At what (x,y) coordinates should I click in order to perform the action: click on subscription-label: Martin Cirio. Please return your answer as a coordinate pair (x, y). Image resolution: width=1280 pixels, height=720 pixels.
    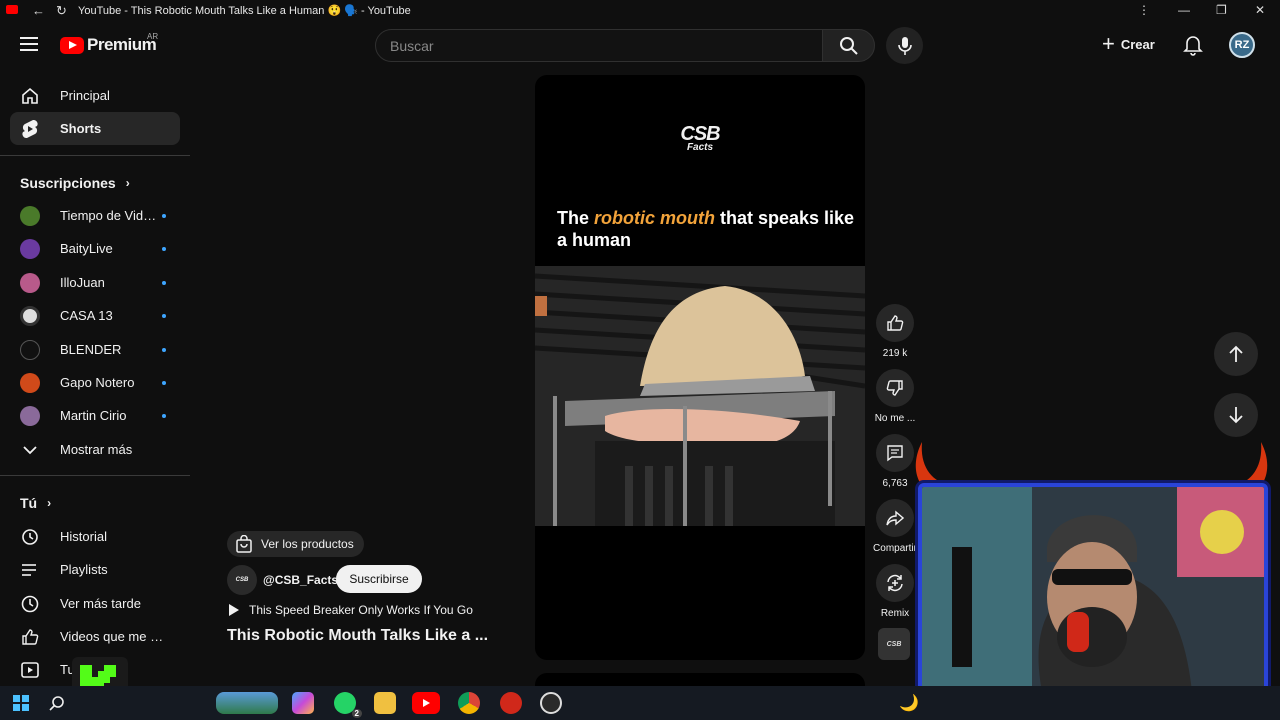
    Looking at the image, I should click on (93, 415).